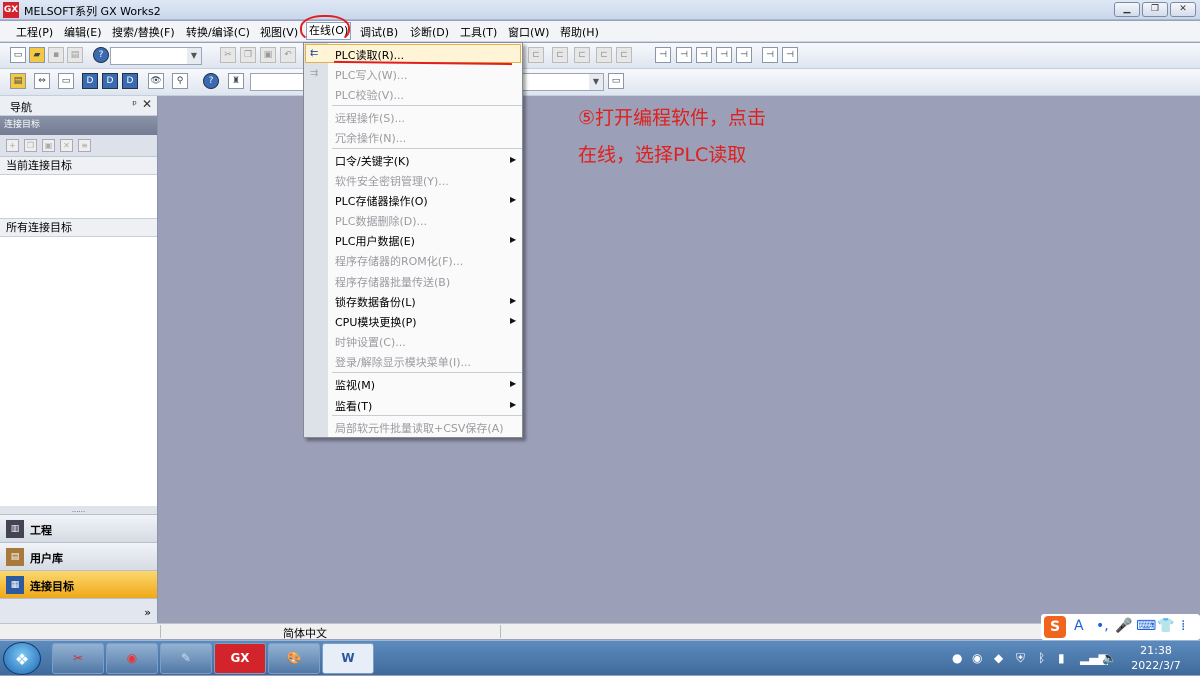  Describe the element at coordinates (528, 32) in the screenshot. I see `menu-window: 窗口(W)` at that location.